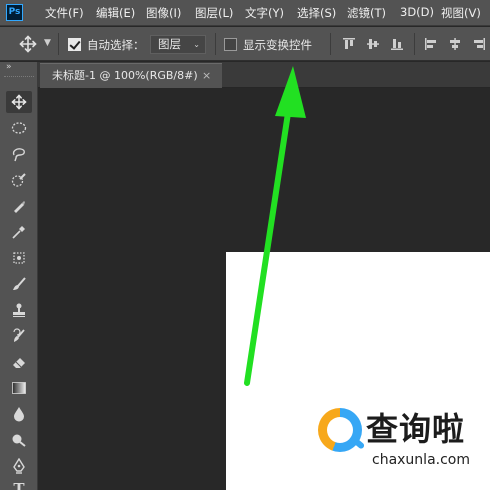 The width and height of the screenshot is (490, 490). Describe the element at coordinates (264, 13) in the screenshot. I see `menu-type: 文字(Y)` at that location.